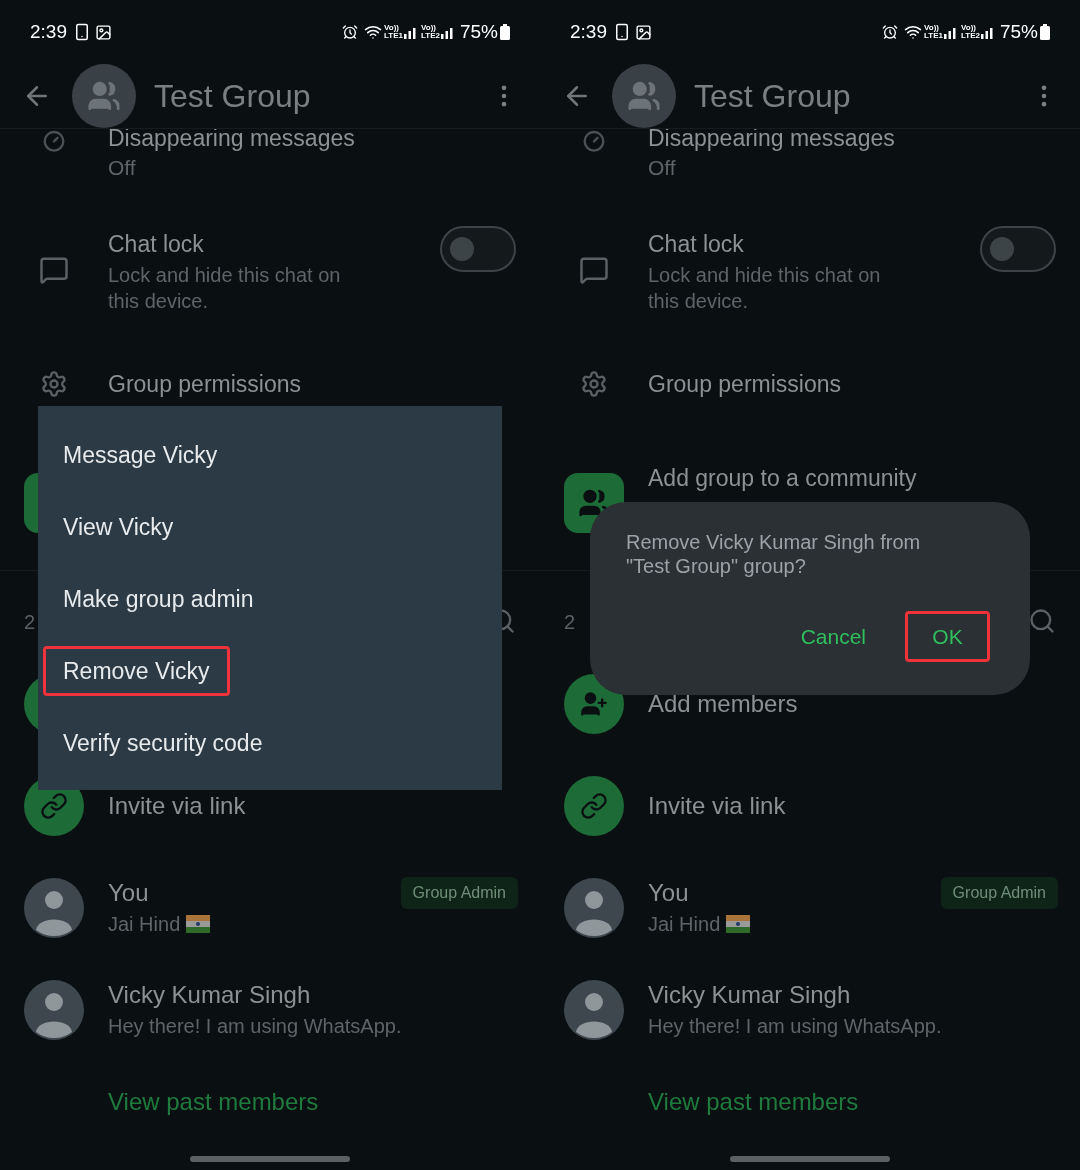  I want to click on dialog-button: OK, so click(947, 636).